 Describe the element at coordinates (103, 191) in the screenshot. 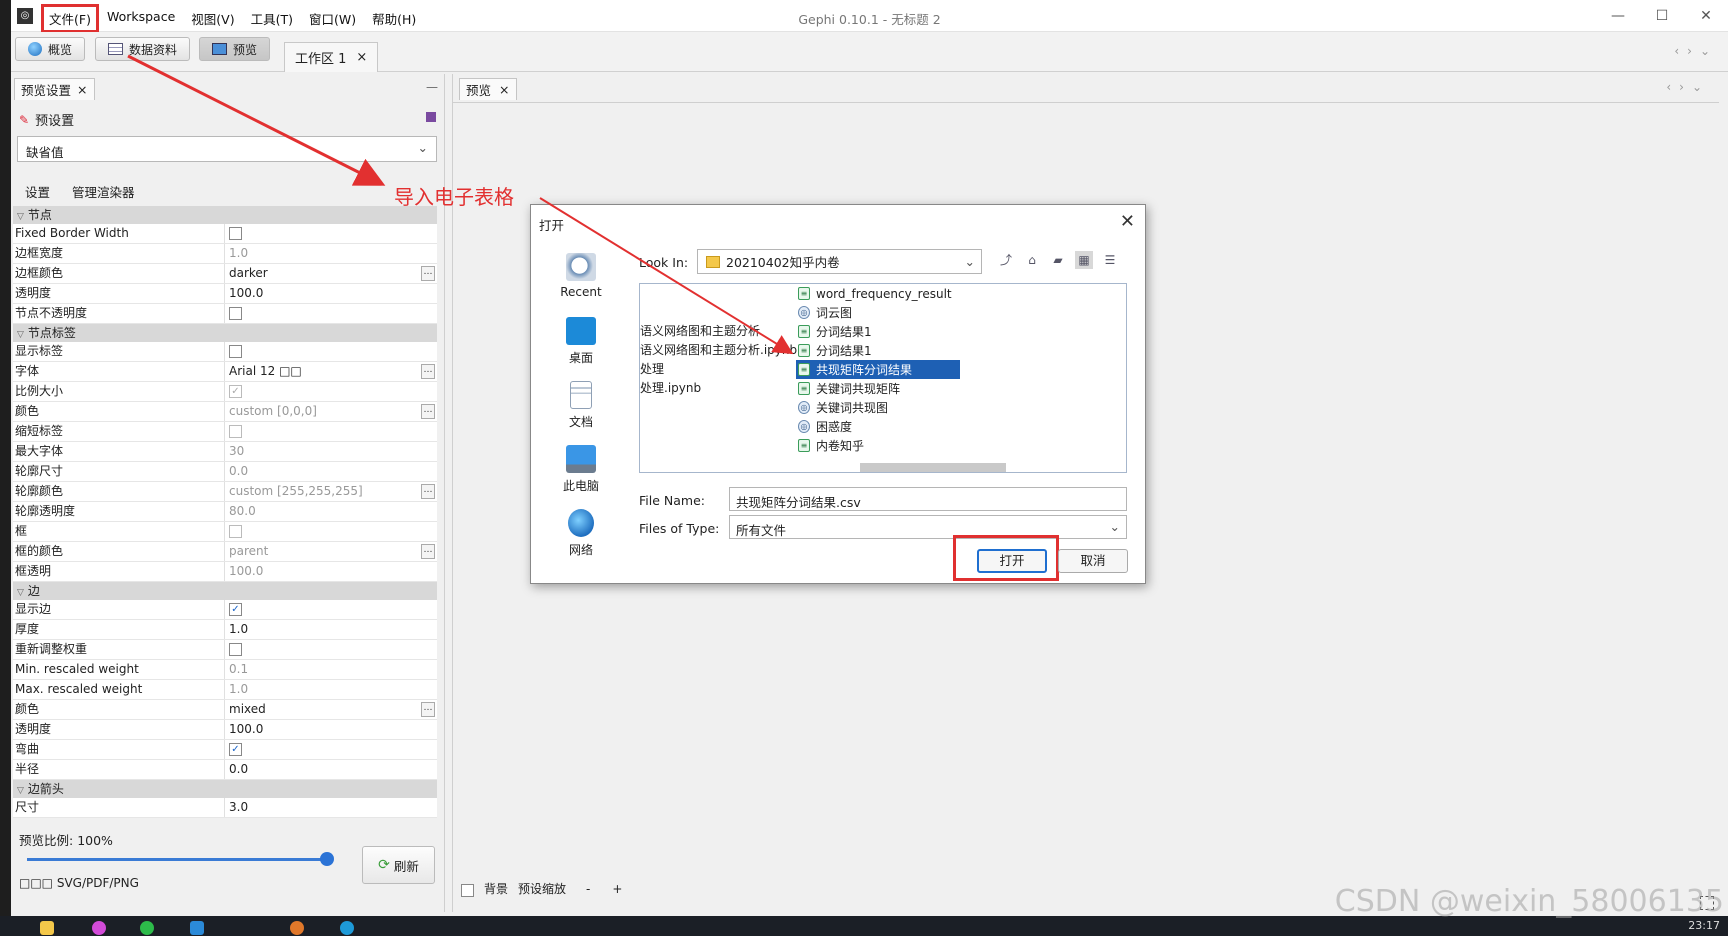

I see `tab-manage-renderers: 管理渲染器` at that location.